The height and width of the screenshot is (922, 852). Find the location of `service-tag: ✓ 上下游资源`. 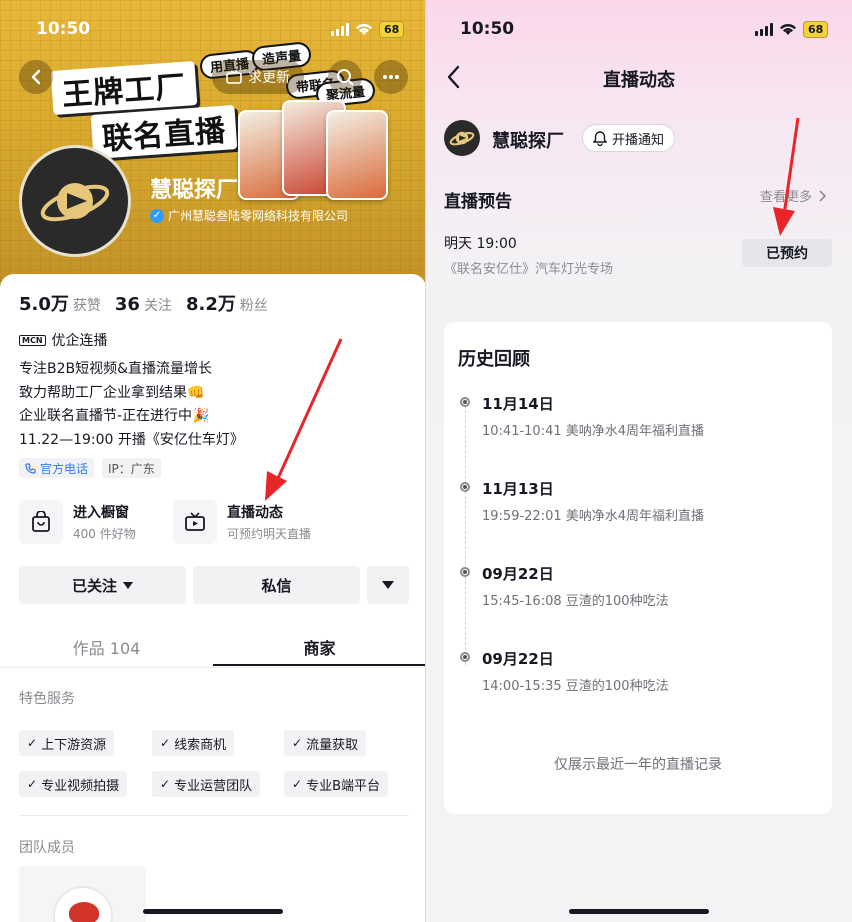

service-tag: ✓ 上下游资源 is located at coordinates (67, 743).